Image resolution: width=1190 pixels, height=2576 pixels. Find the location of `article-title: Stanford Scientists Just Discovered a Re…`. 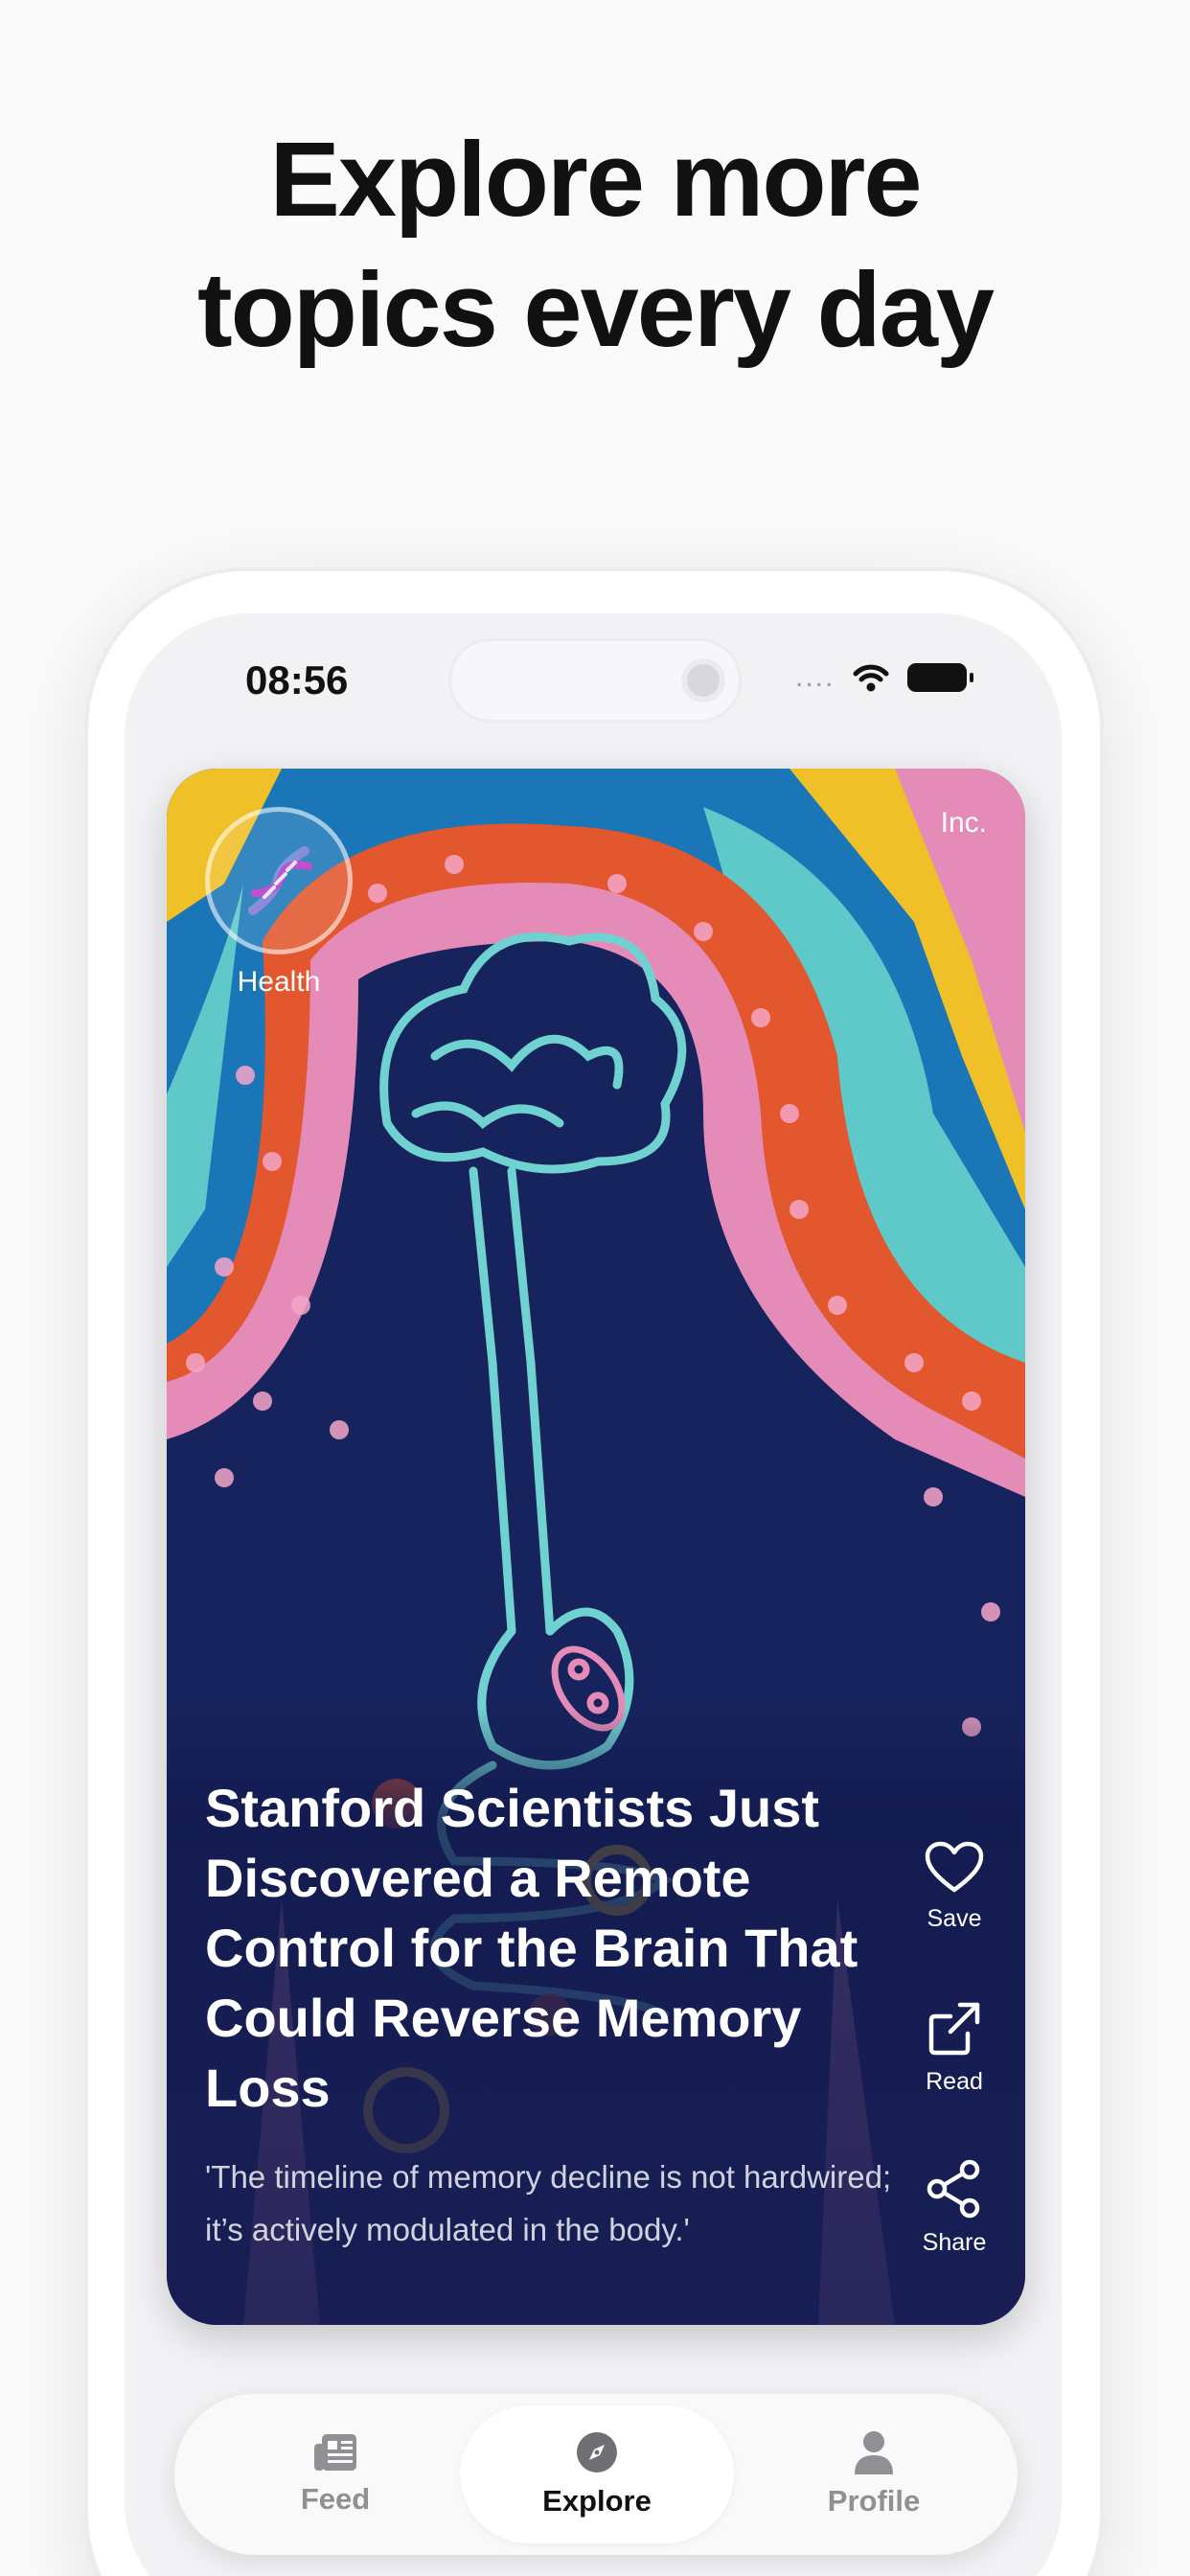

article-title: Stanford Scientists Just Discovered a Re… is located at coordinates (541, 1948).